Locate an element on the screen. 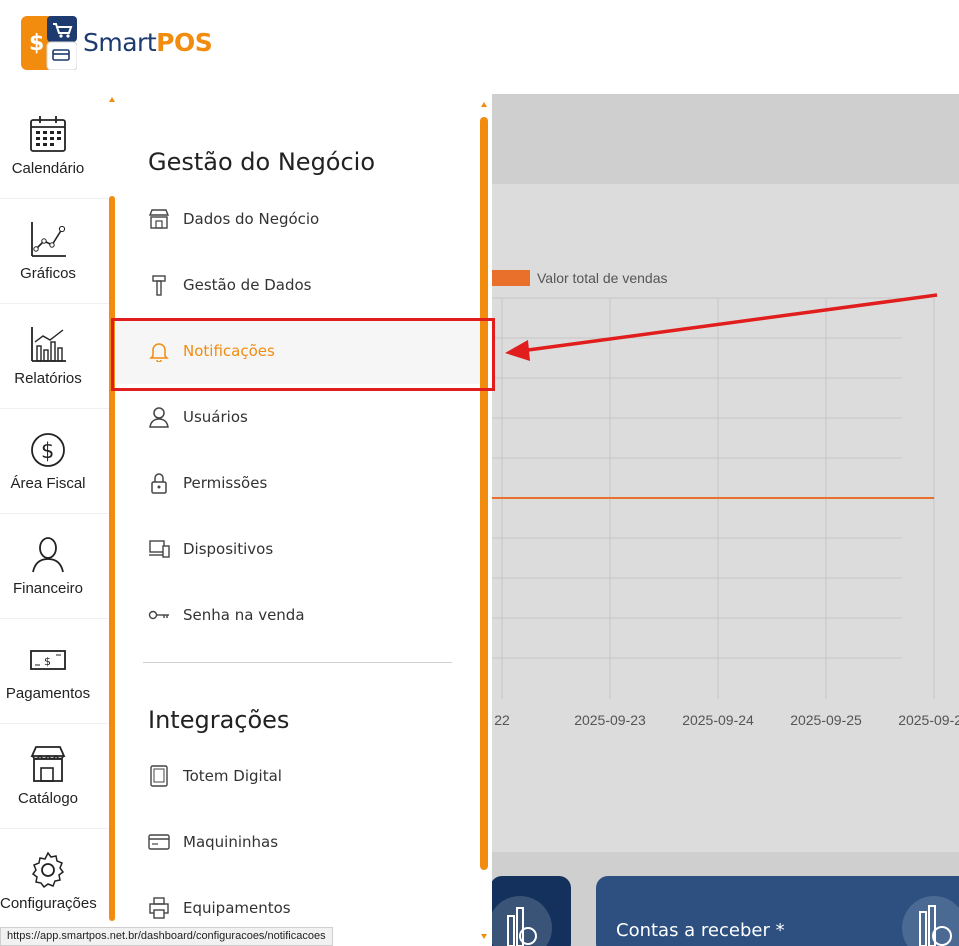  chart-legend-label: Valor total de vendas is located at coordinates (602, 278).